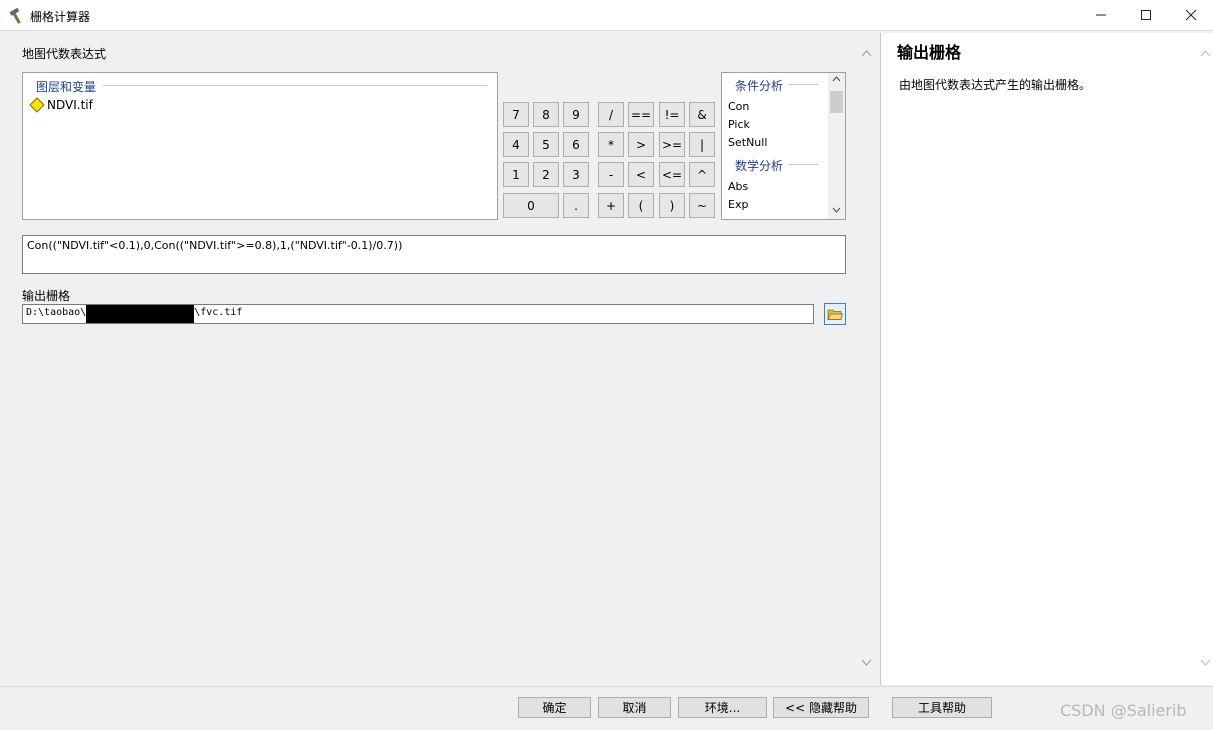 The width and height of the screenshot is (1213, 730). What do you see at coordinates (836, 102) in the screenshot?
I see `scroll-thumb` at bounding box center [836, 102].